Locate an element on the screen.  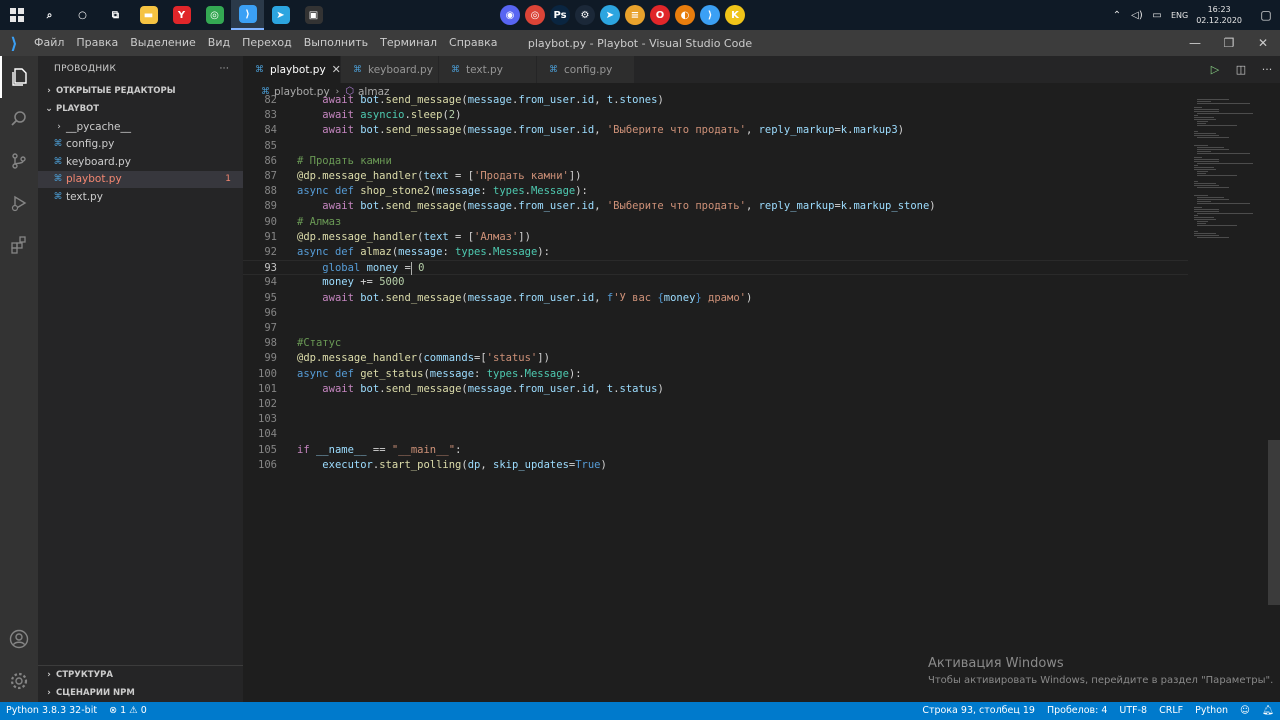
search-icon is located at coordinates (19, 119).